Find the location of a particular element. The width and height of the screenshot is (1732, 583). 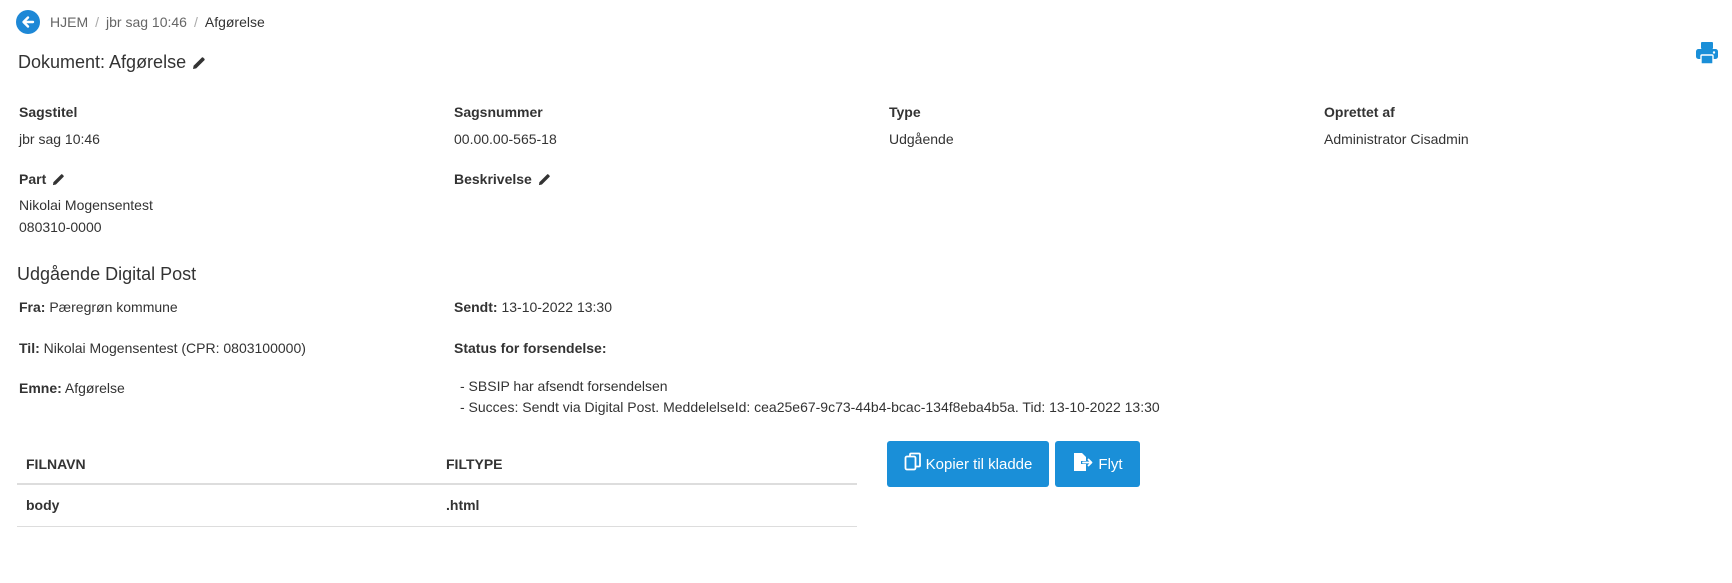

status-label: Status for forsendelse: is located at coordinates (530, 348).